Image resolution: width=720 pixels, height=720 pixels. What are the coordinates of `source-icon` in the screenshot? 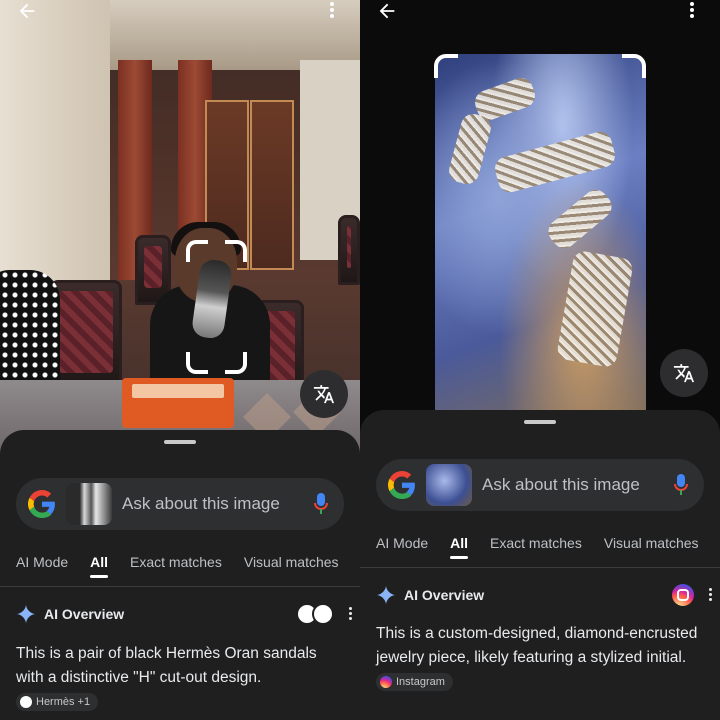 It's located at (323, 614).